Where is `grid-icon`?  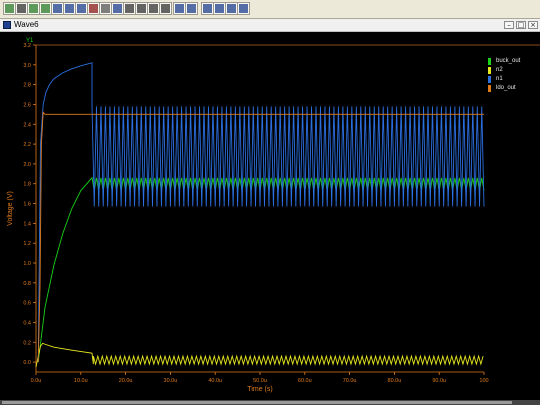
grid-icon is located at coordinates (105, 8).